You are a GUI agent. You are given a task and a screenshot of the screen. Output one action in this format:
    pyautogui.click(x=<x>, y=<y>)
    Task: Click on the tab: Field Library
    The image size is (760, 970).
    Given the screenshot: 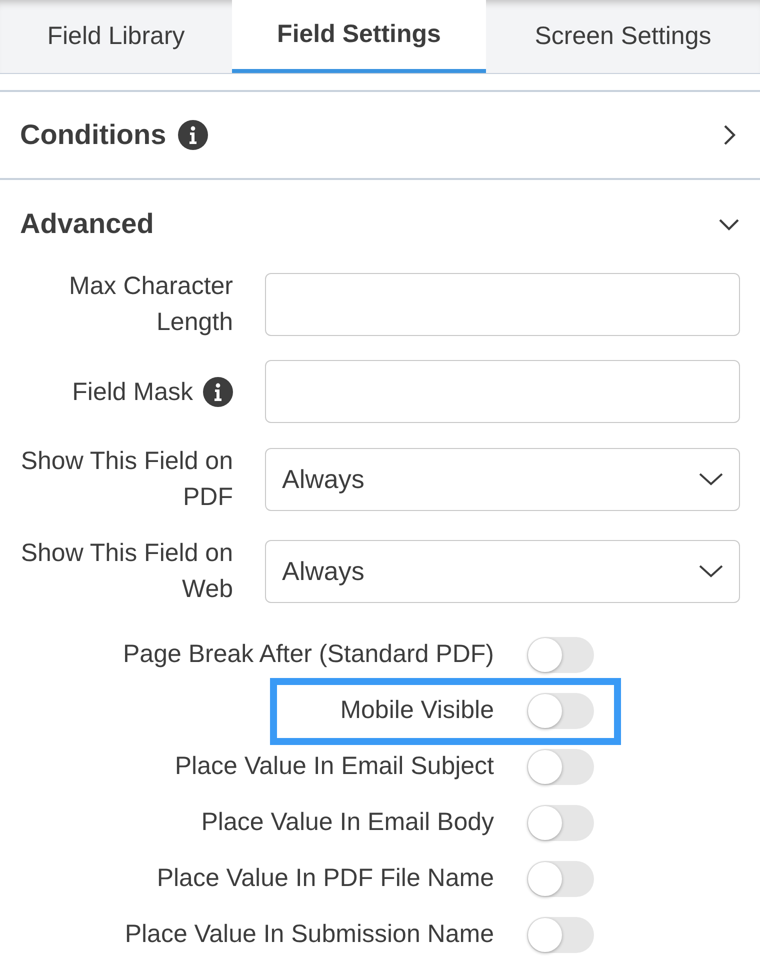 What is the action you would take?
    pyautogui.click(x=116, y=36)
    